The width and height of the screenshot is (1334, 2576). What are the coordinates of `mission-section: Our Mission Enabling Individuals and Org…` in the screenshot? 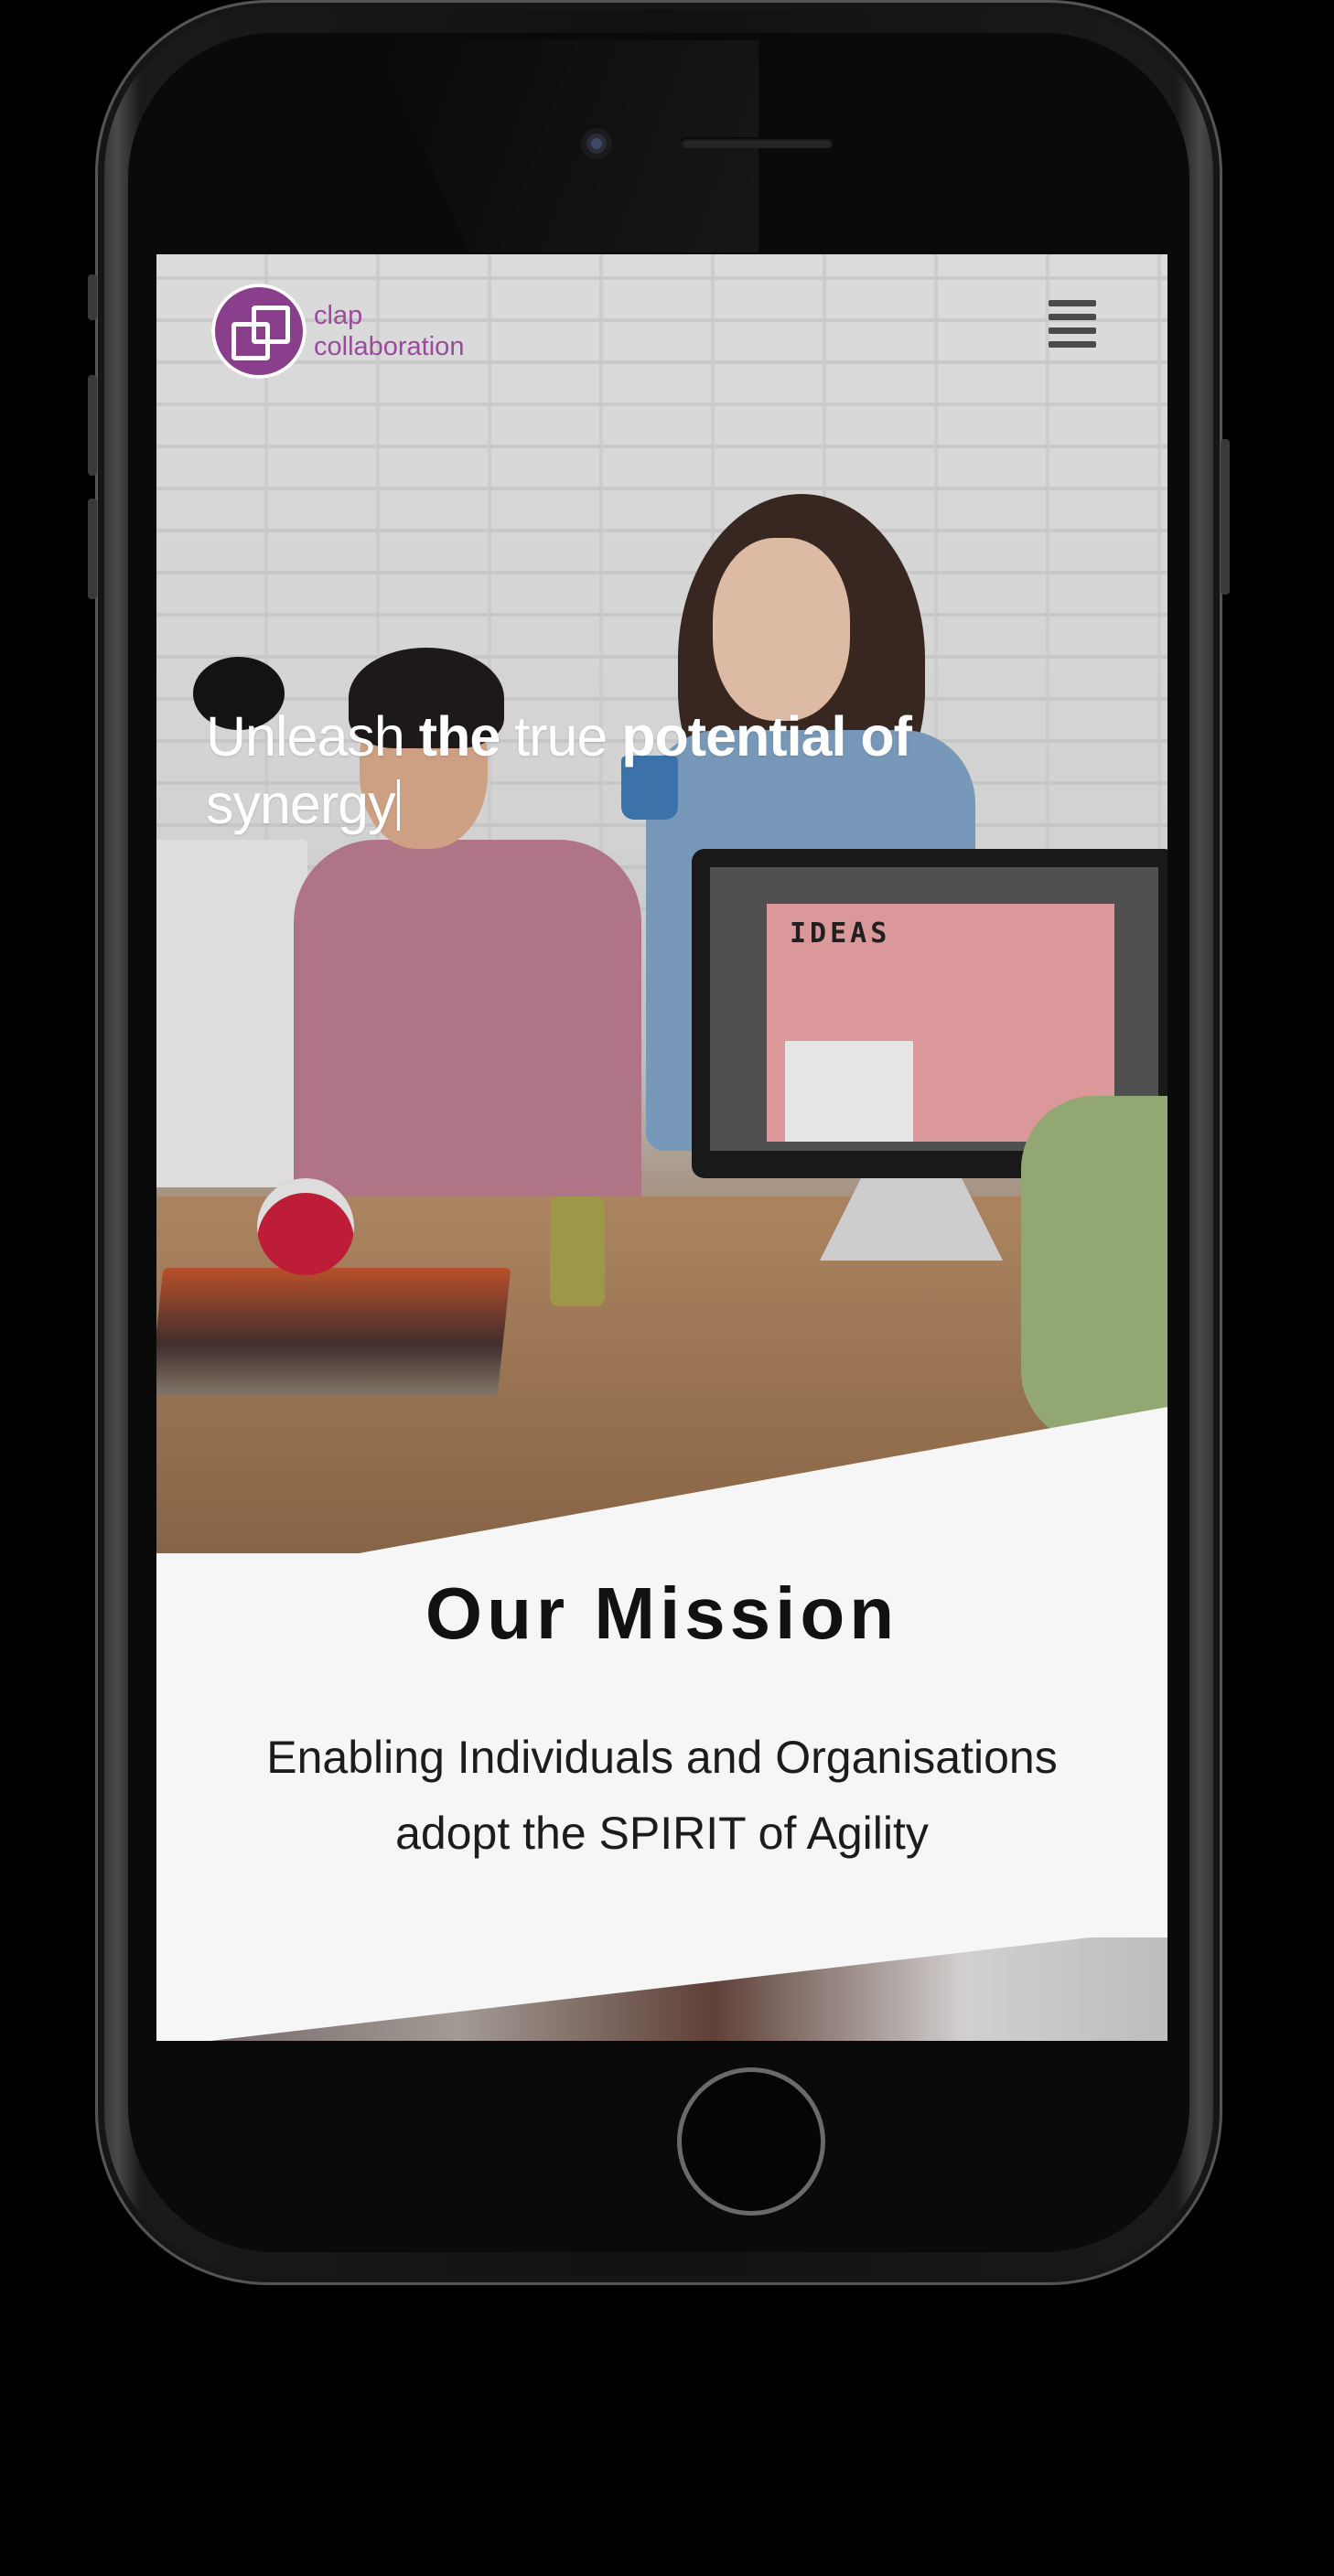 It's located at (661, 1722).